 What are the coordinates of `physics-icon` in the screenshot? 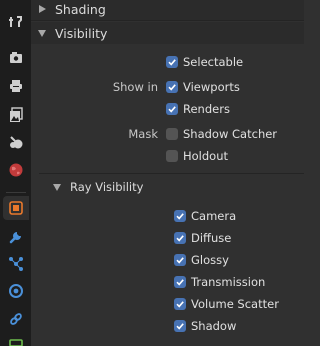 It's located at (16, 291).